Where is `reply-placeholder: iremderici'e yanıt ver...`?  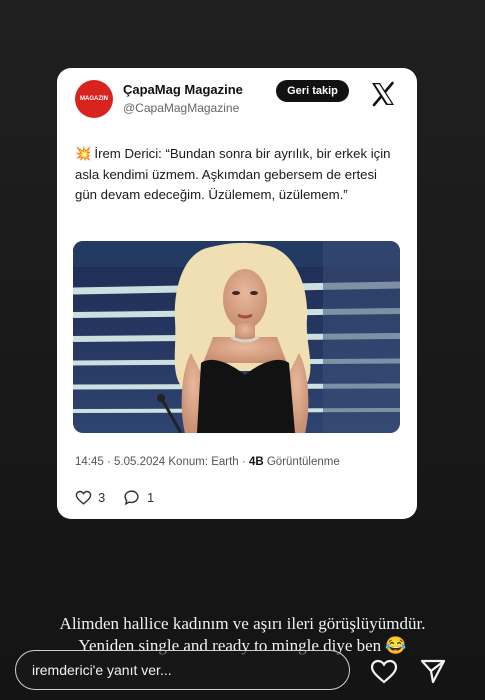
reply-placeholder: iremderici'e yanıt ver... is located at coordinates (102, 670).